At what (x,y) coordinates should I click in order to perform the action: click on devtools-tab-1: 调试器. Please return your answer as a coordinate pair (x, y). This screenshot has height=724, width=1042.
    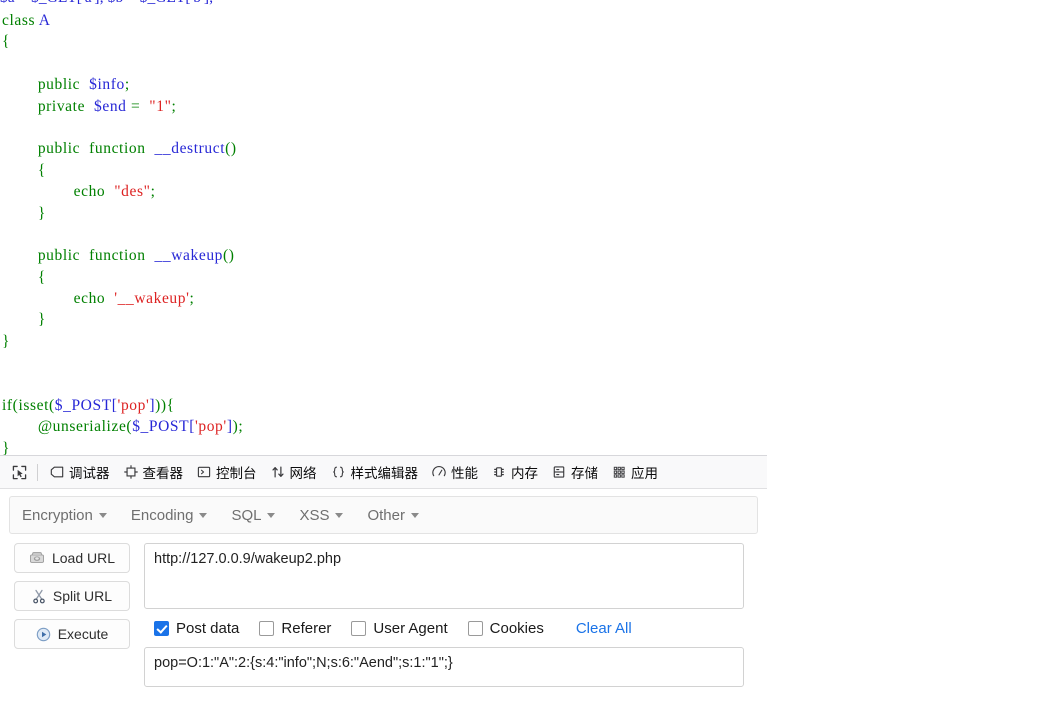
    Looking at the image, I should click on (80, 472).